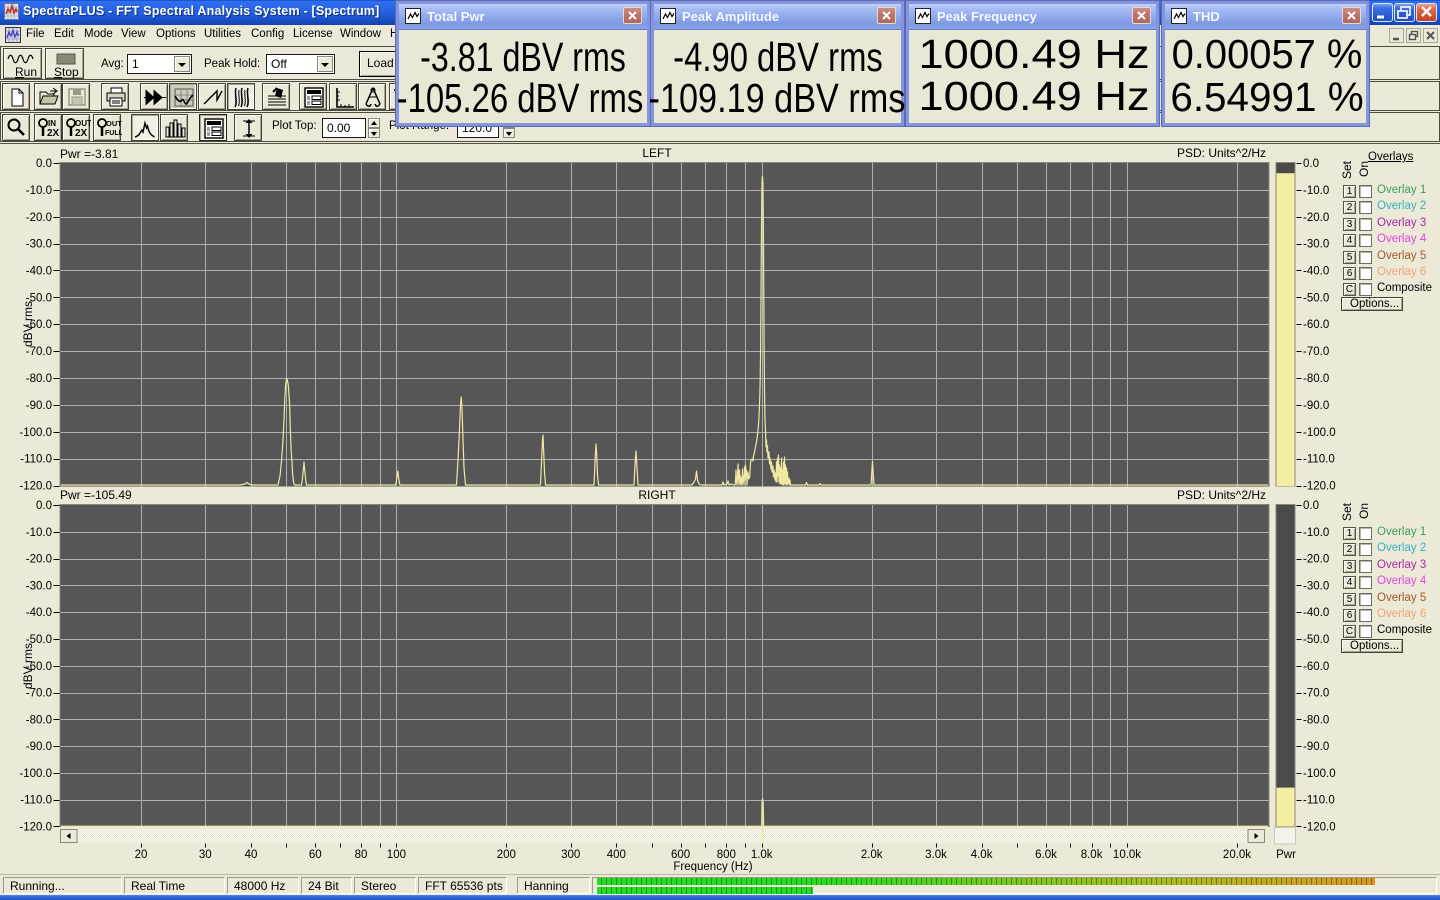 The image size is (1440, 900). What do you see at coordinates (657, 153) in the screenshot?
I see `svg-text: LEFT` at bounding box center [657, 153].